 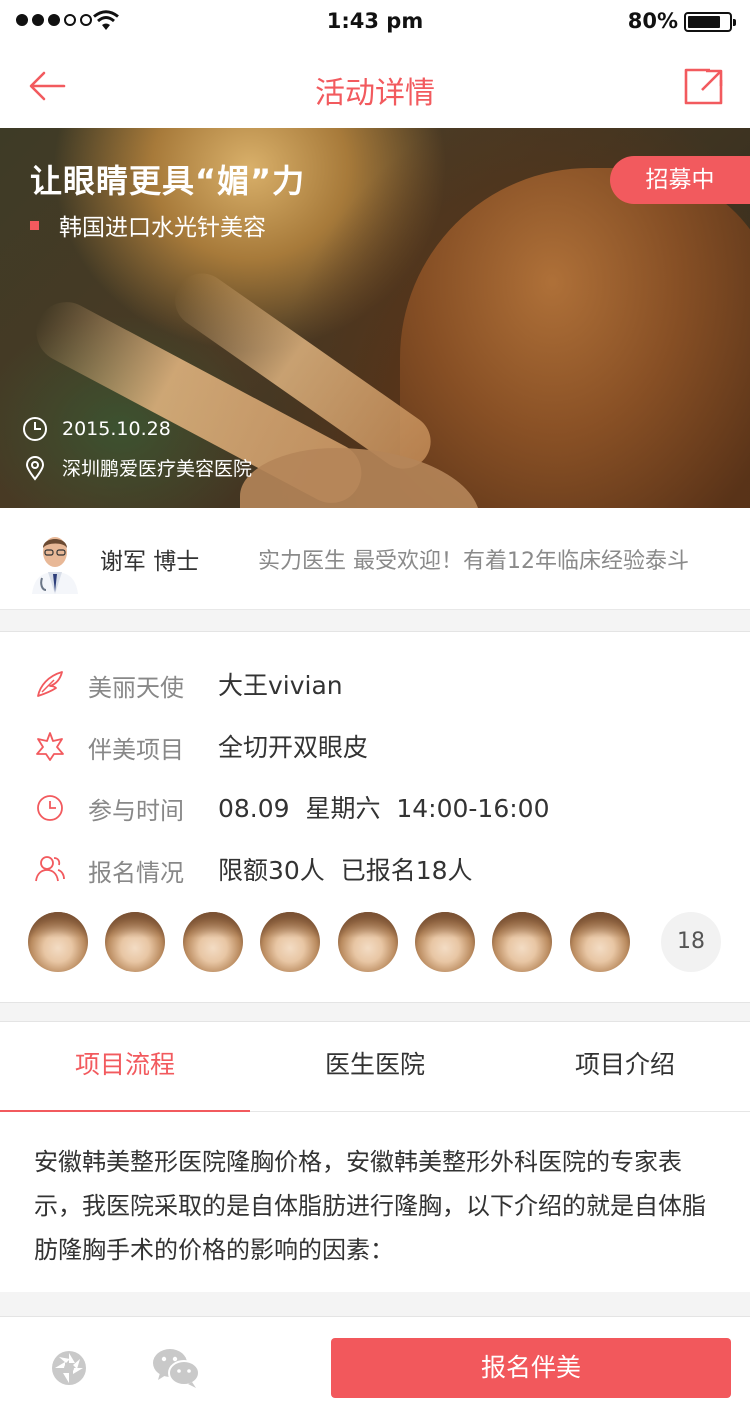 I want to click on detail-tabs: 项目流程 医生医院 项目介绍, so click(x=375, y=1067).